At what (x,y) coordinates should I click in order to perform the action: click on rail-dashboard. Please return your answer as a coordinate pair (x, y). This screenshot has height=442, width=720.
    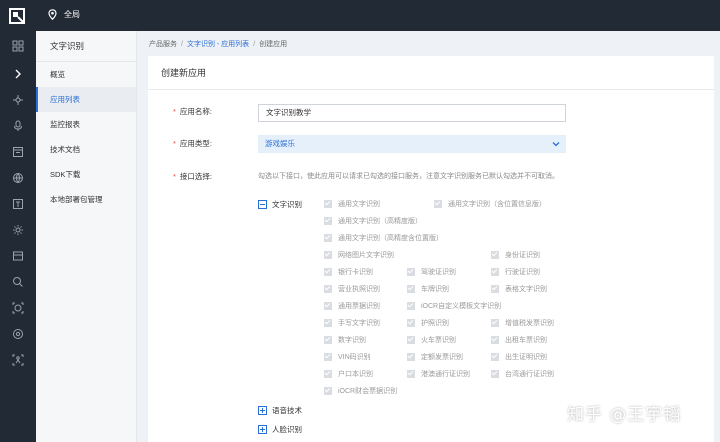
    Looking at the image, I should click on (18, 46).